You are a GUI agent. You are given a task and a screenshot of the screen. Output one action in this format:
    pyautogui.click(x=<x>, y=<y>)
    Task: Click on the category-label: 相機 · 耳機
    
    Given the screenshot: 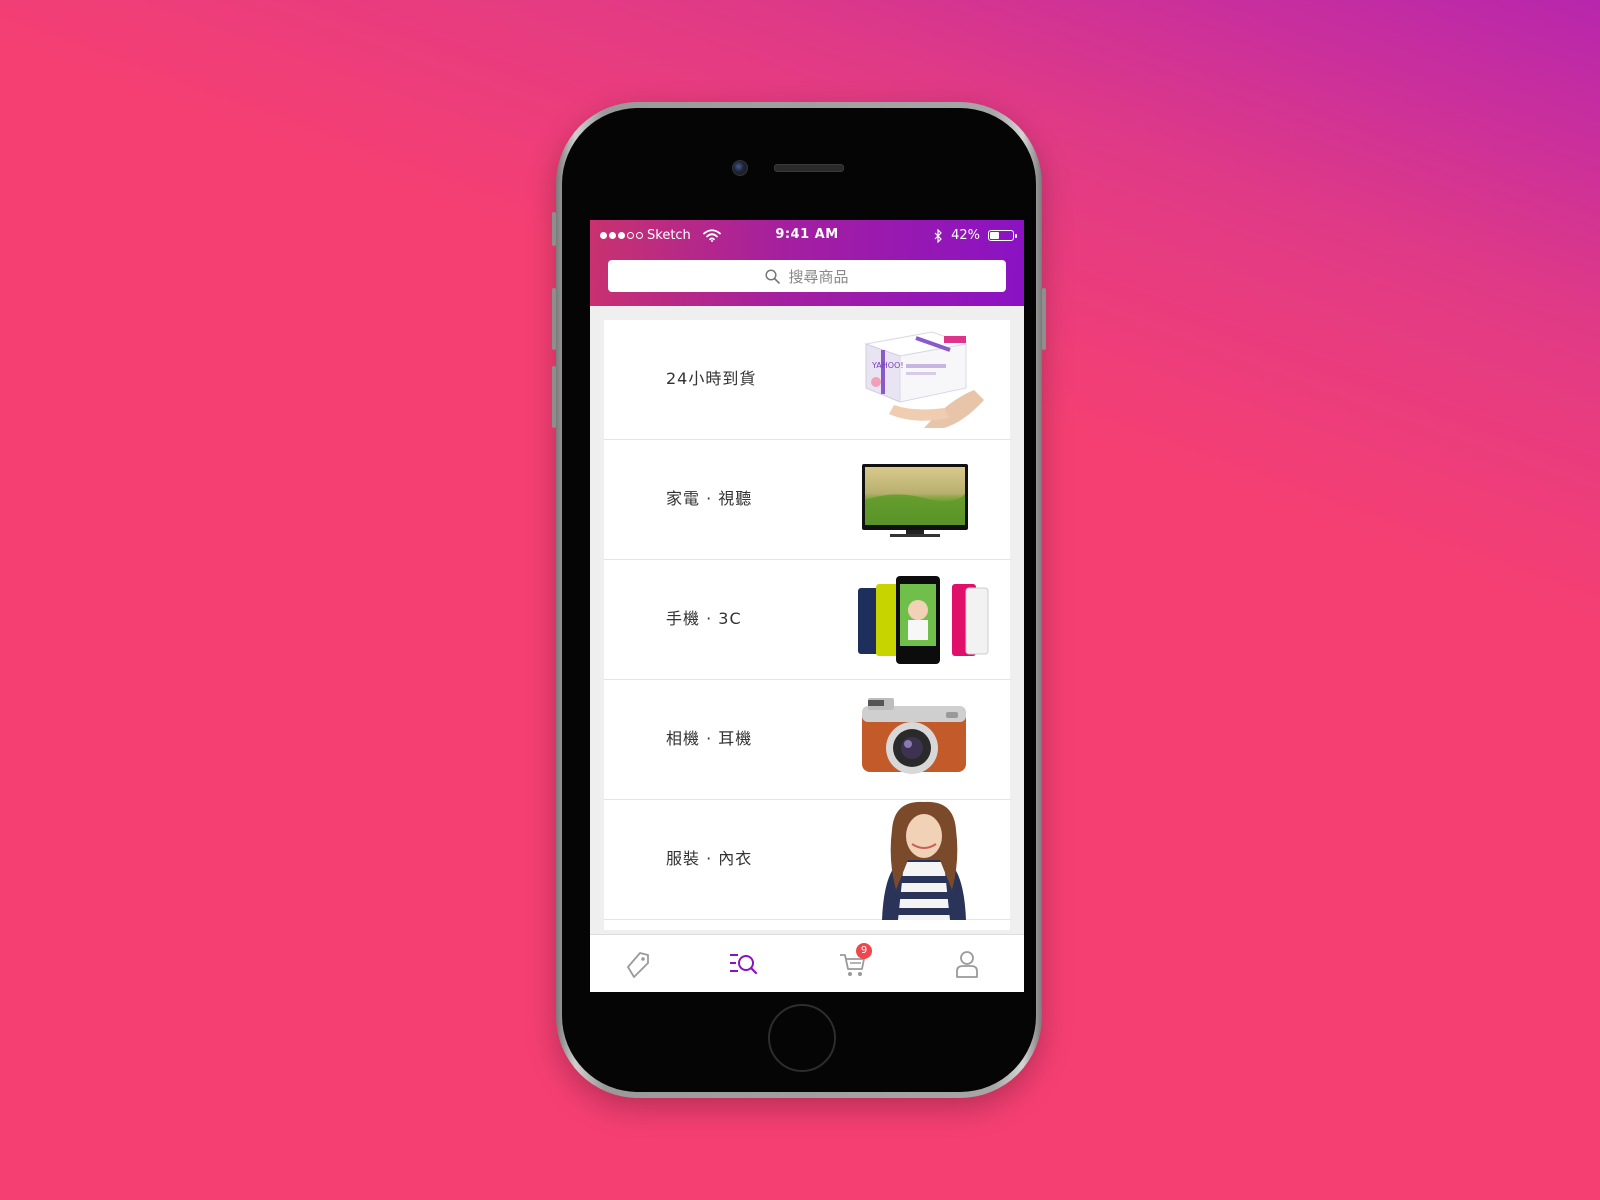 What is the action you would take?
    pyautogui.click(x=709, y=738)
    